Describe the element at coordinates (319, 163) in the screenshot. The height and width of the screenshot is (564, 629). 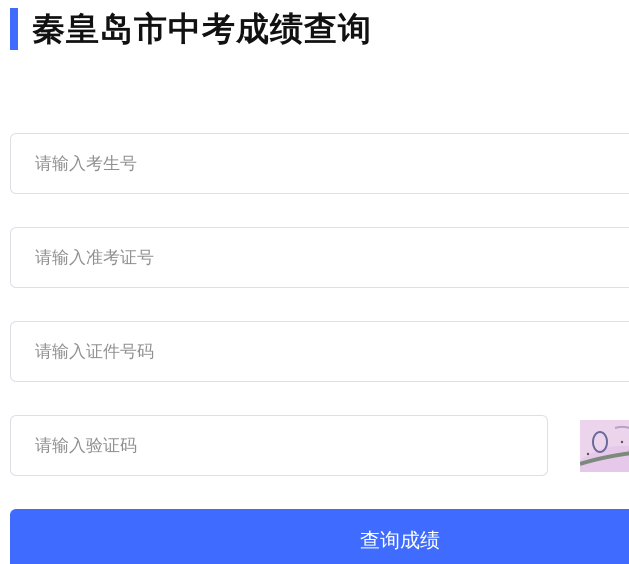
I see `input-field: 请输入考生号` at that location.